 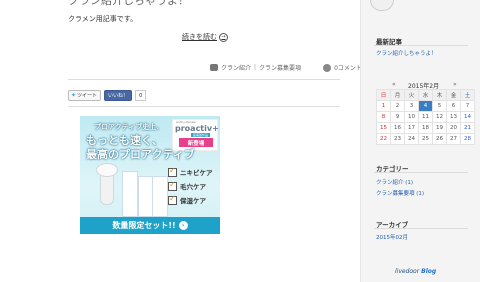 I want to click on post-body: クラメン用記事です。, so click(x=103, y=19).